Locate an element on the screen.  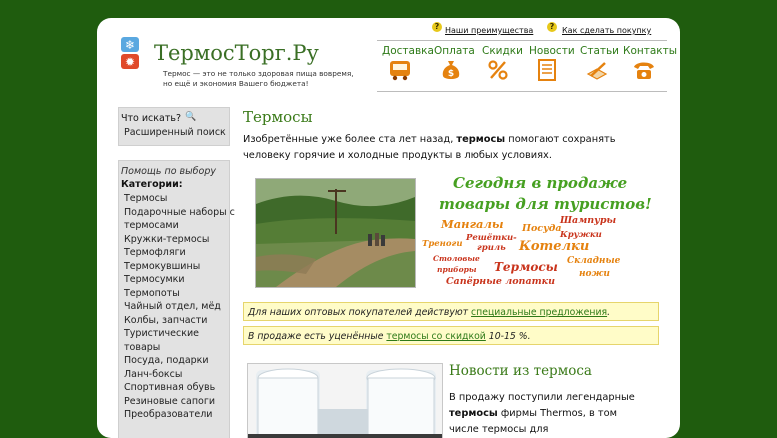
advantages-link: Наши преимущества is located at coordinates (489, 30).